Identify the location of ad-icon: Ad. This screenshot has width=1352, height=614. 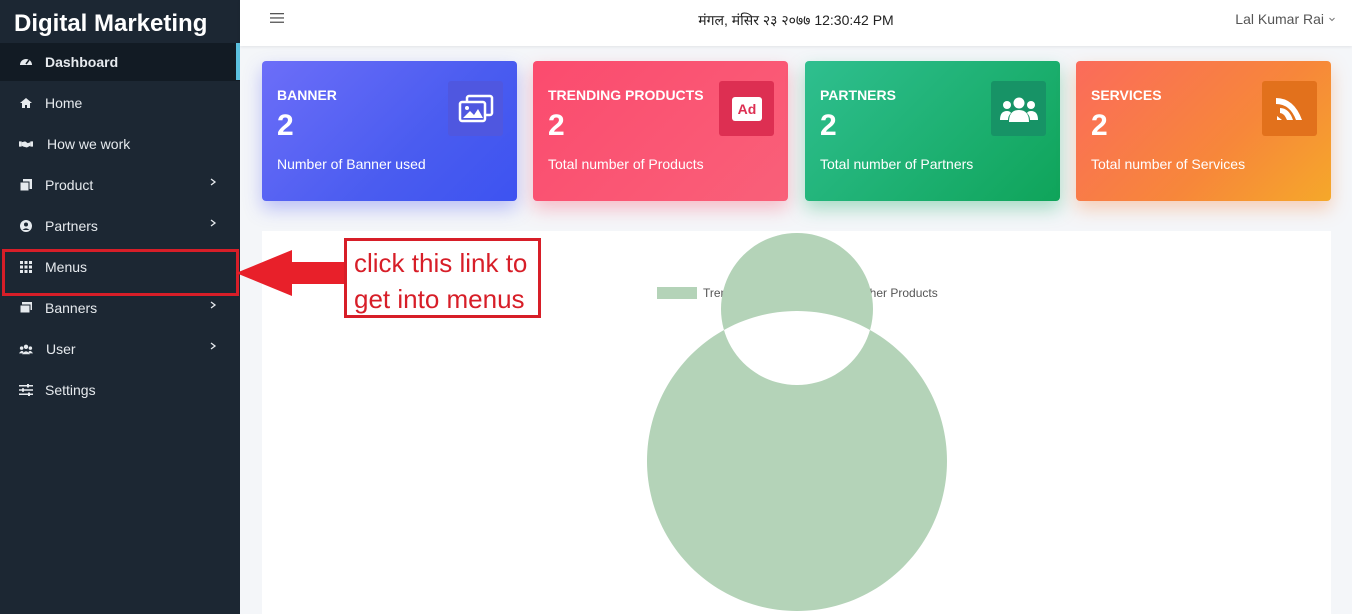
(746, 108).